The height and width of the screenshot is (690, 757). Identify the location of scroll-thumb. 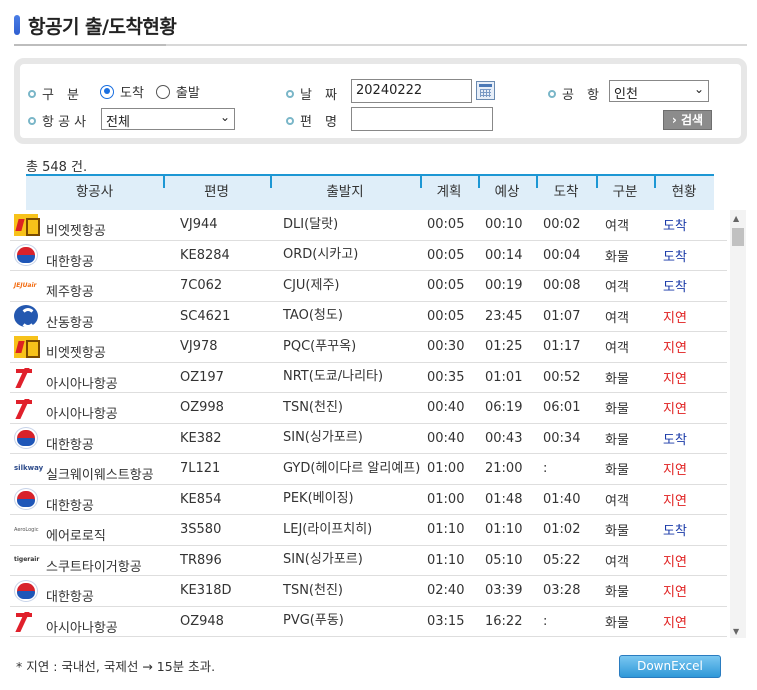
(738, 237).